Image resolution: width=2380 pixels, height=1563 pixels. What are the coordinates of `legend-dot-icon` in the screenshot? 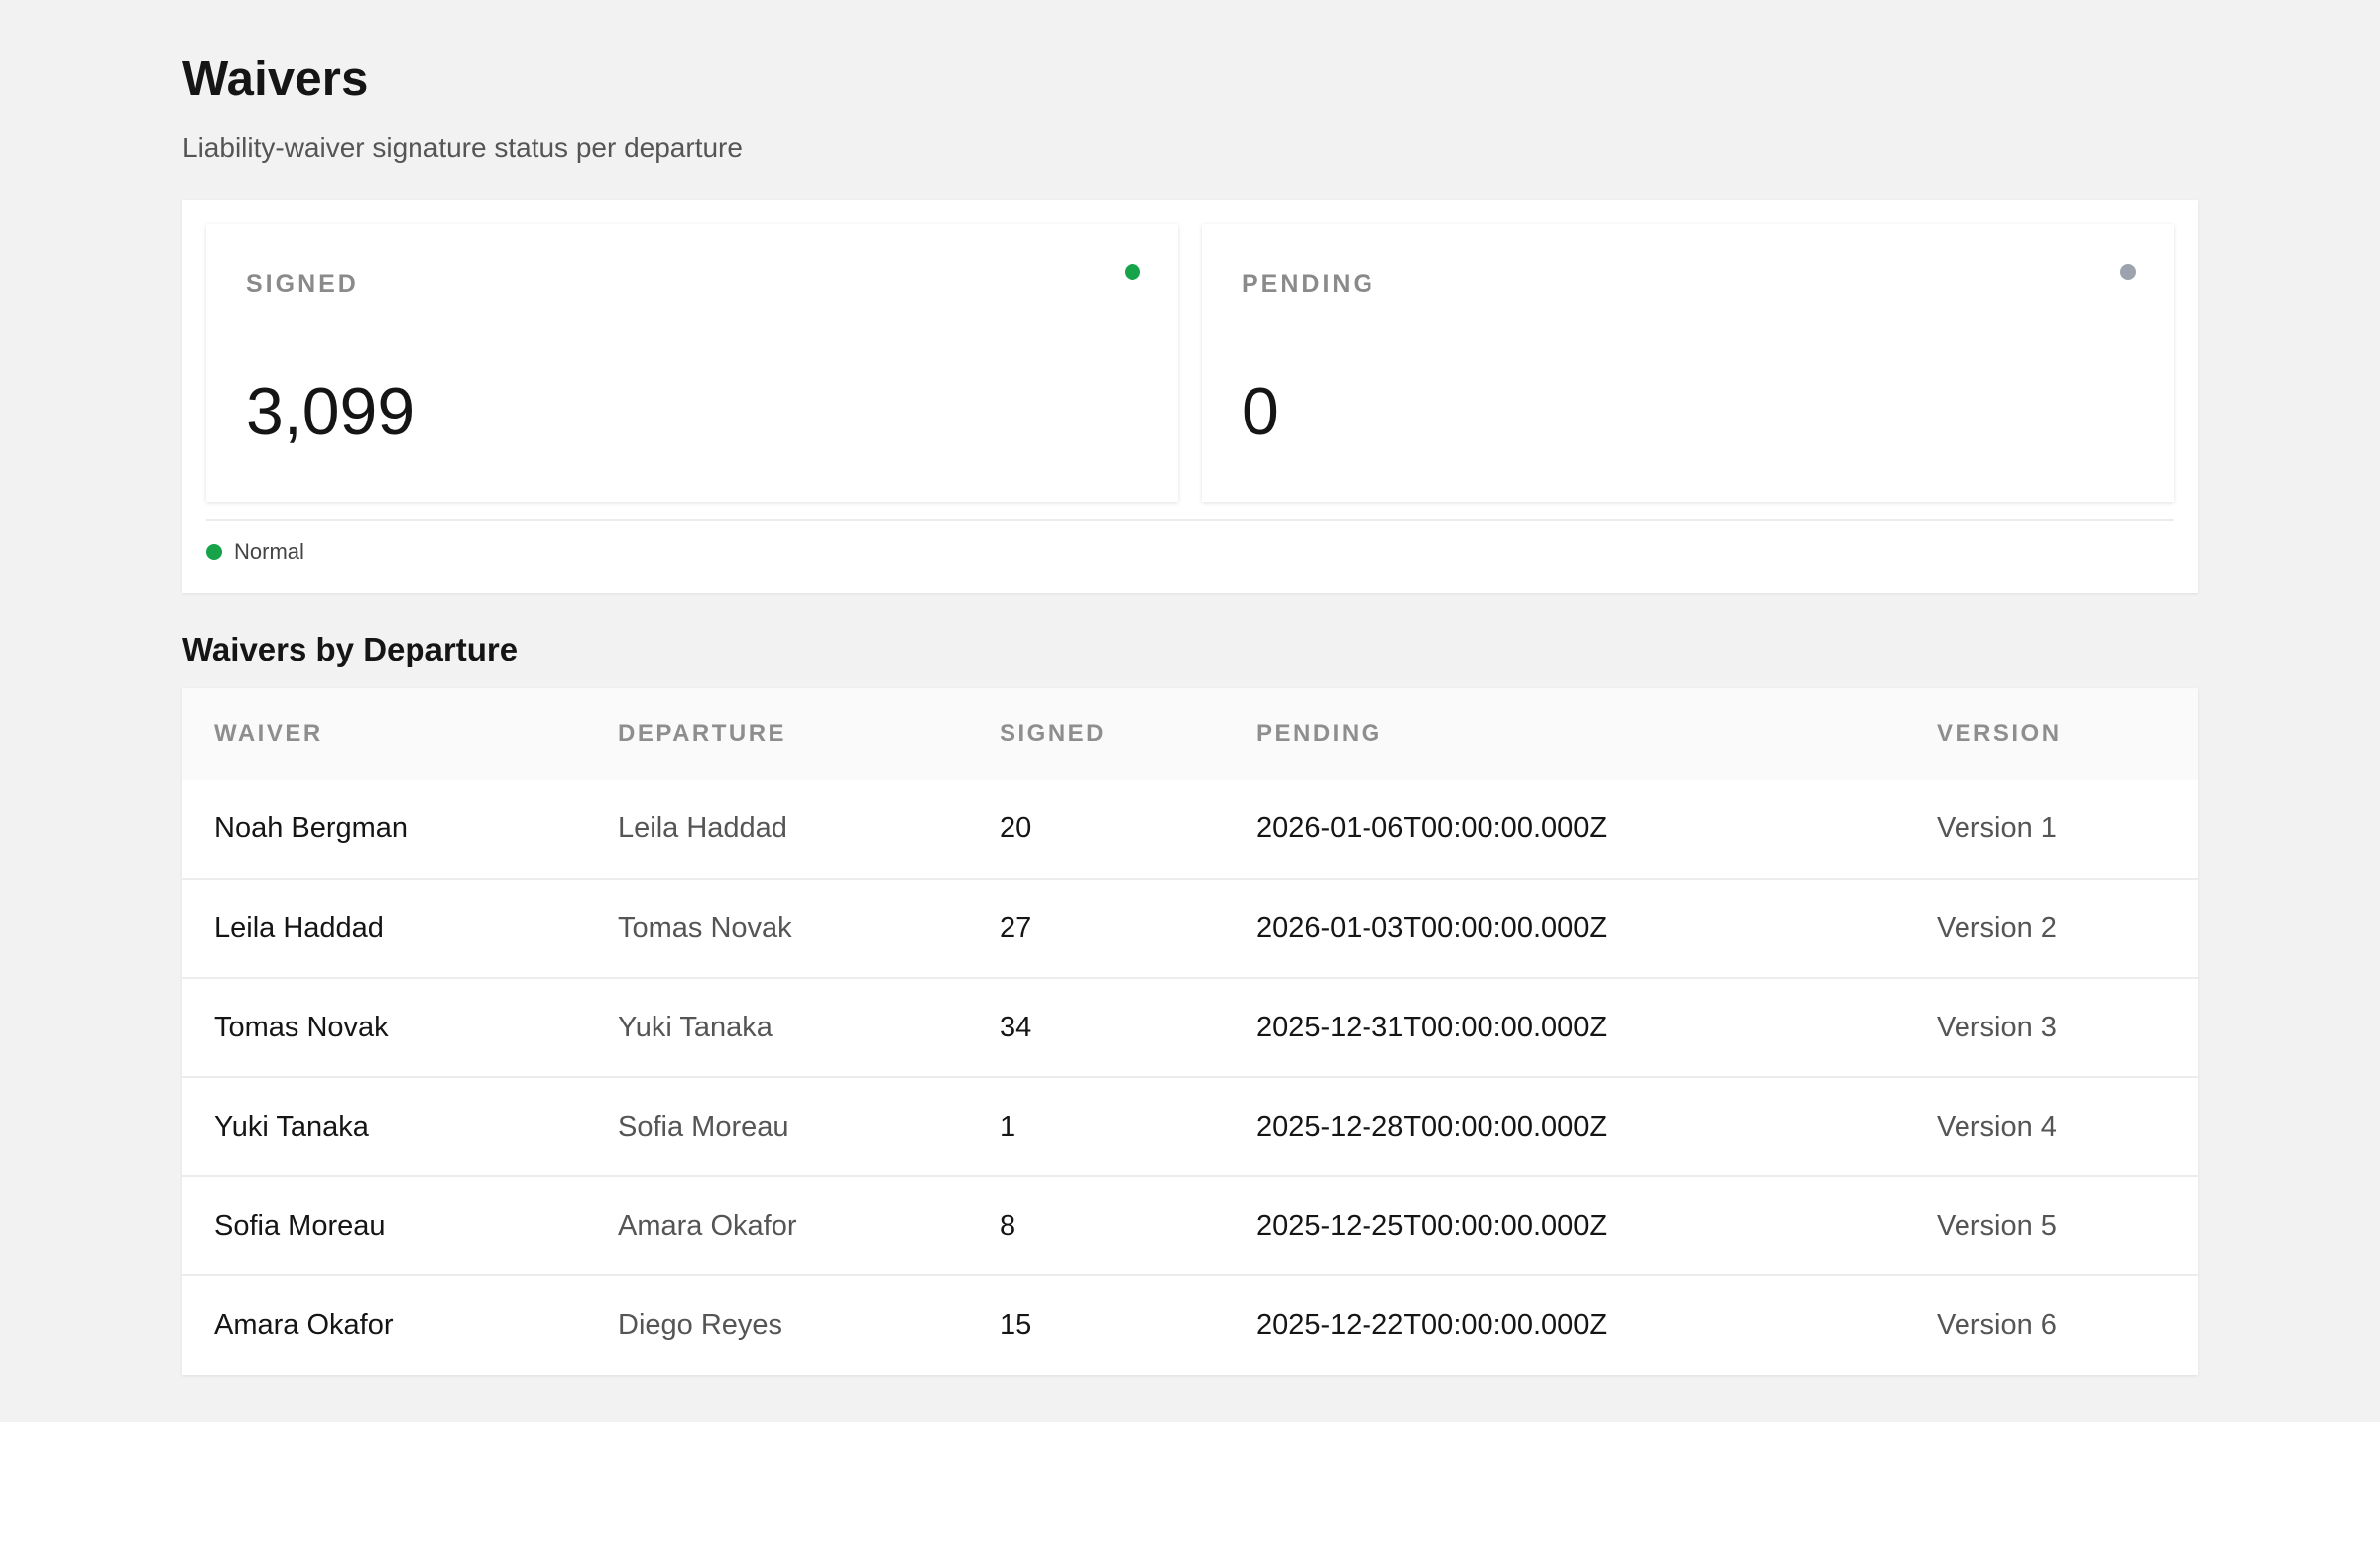 It's located at (214, 552).